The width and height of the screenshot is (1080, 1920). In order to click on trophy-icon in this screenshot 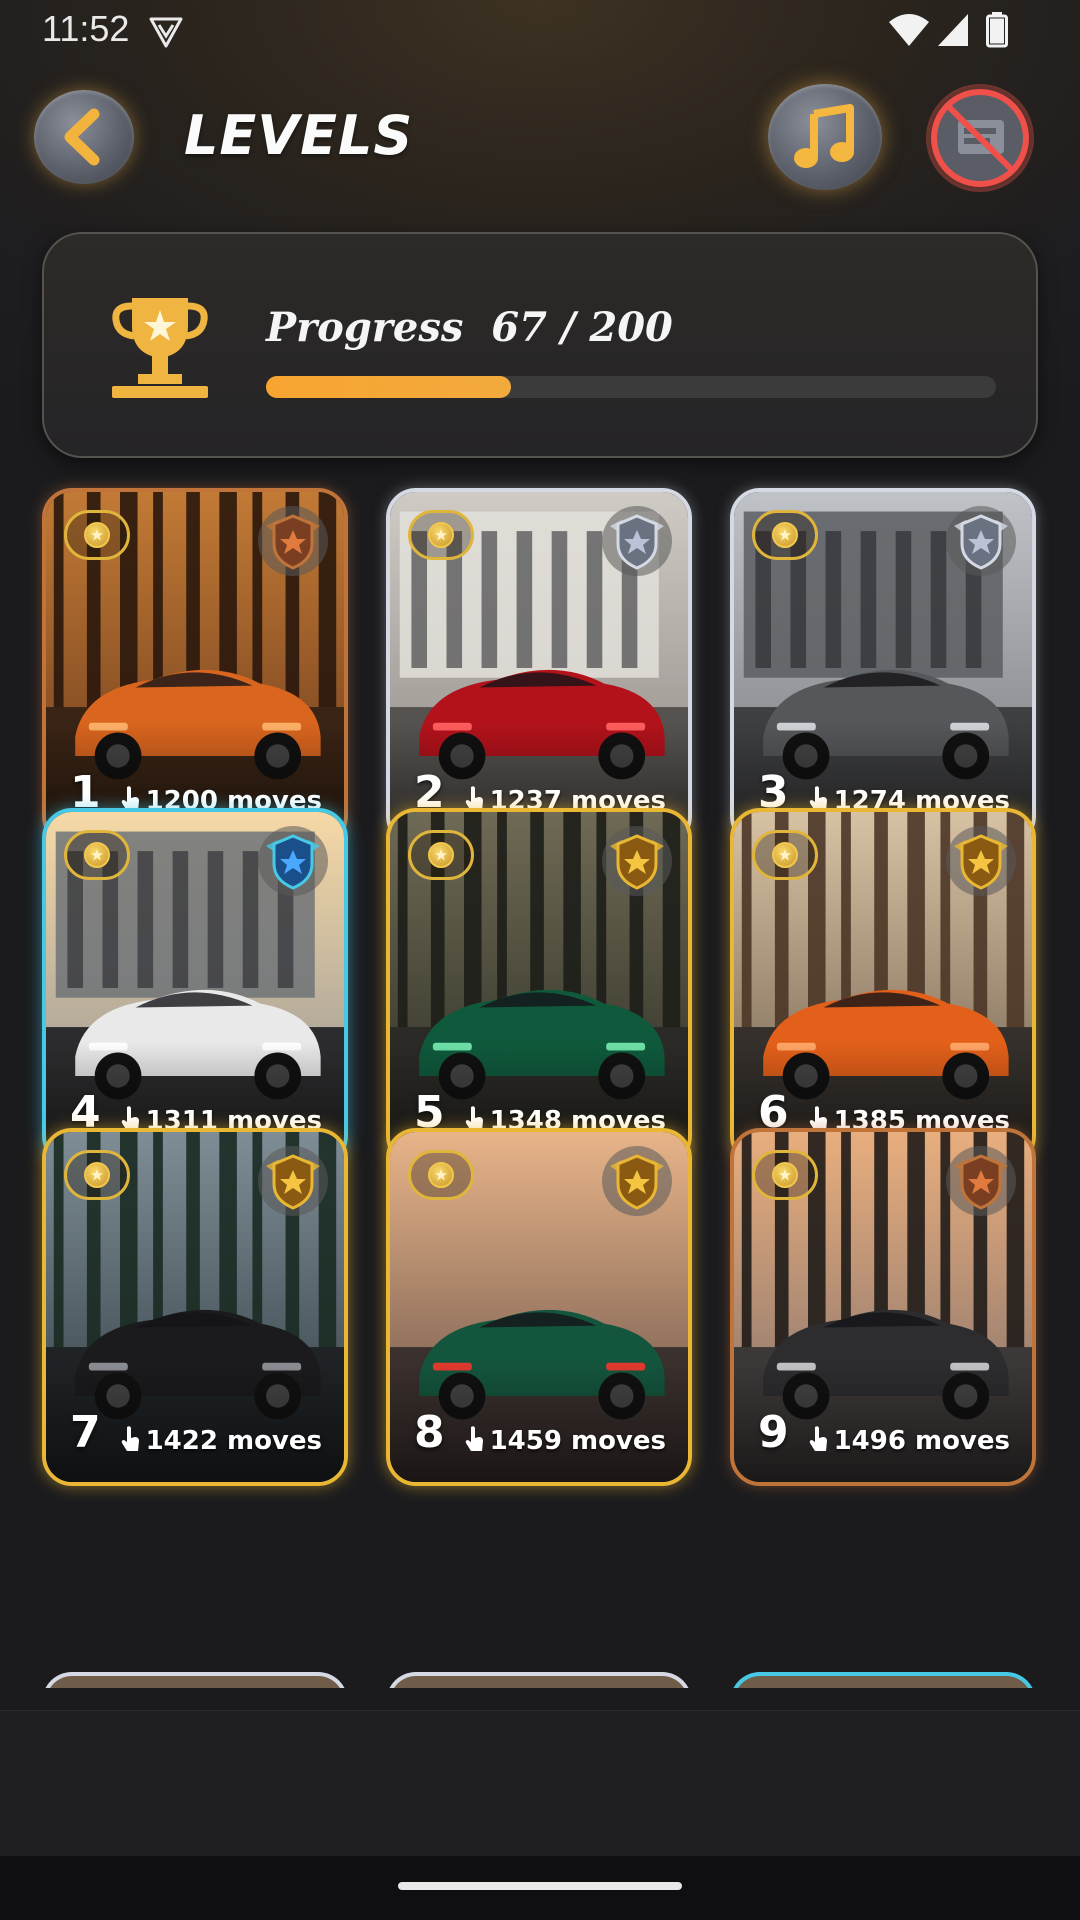, I will do `click(160, 348)`.